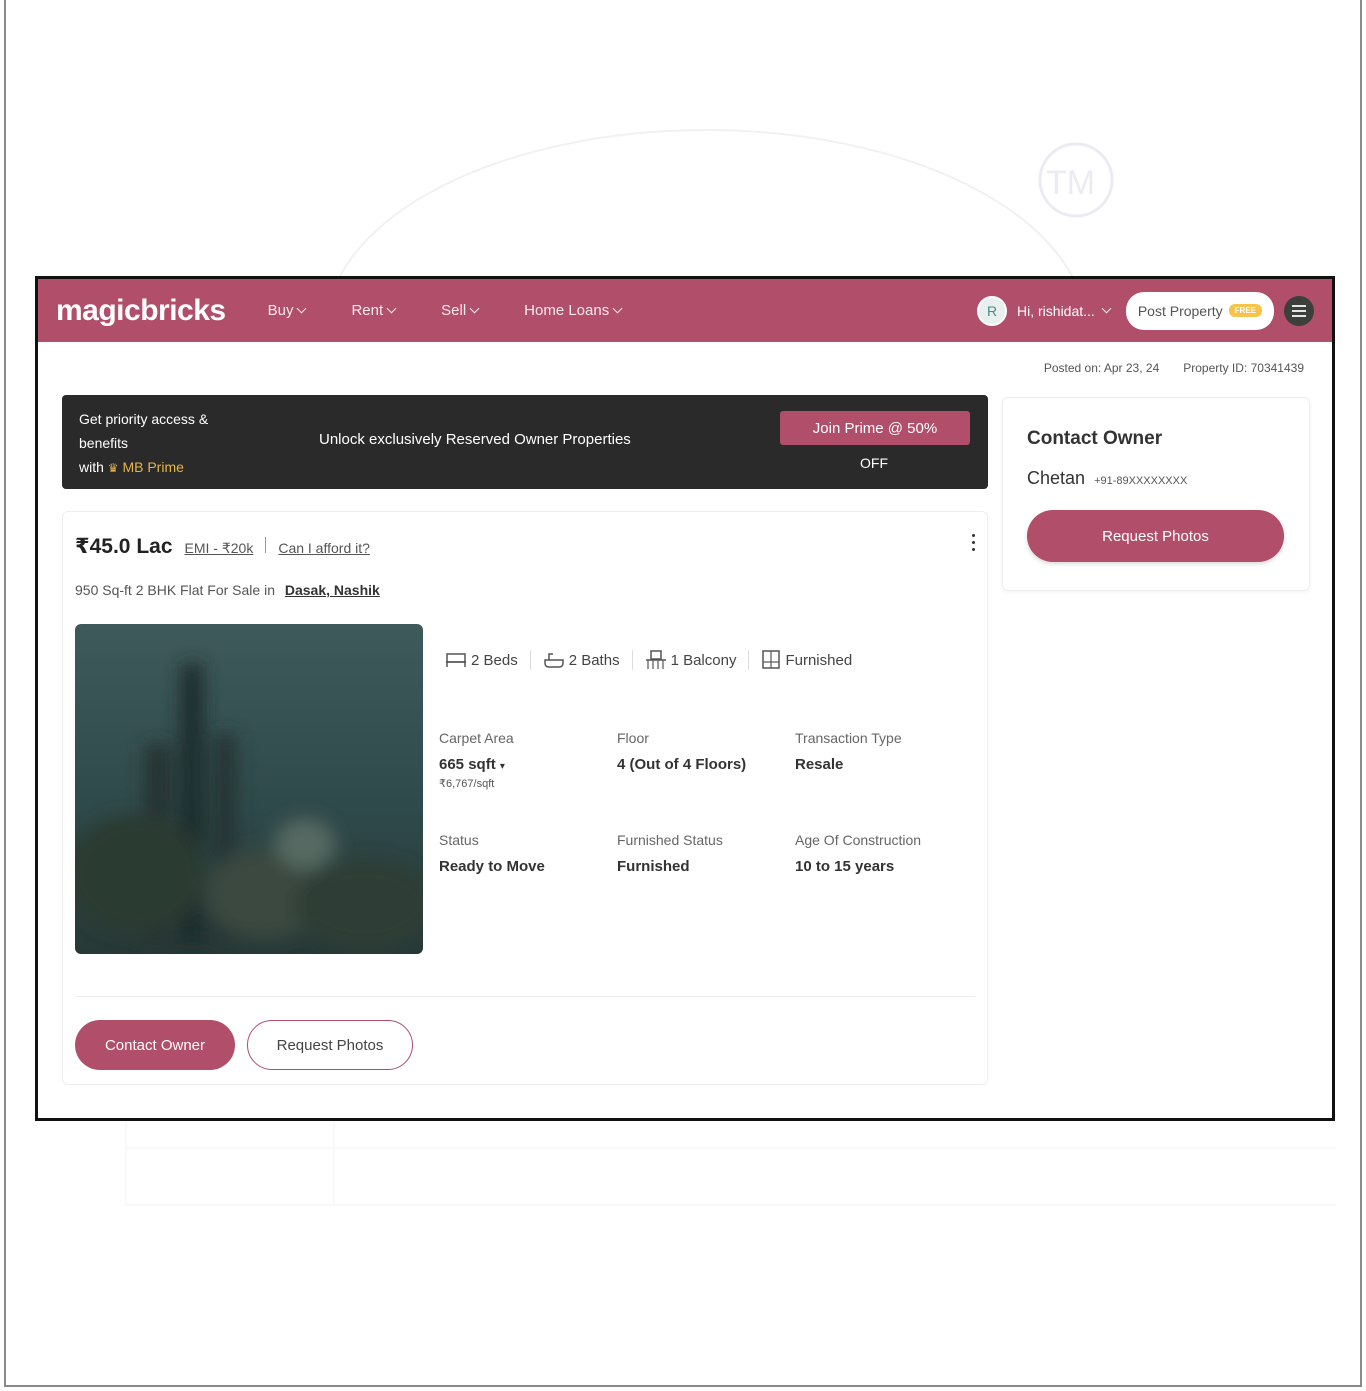 This screenshot has width=1366, height=1391. I want to click on beds-amenity: 2 Beds, so click(481, 660).